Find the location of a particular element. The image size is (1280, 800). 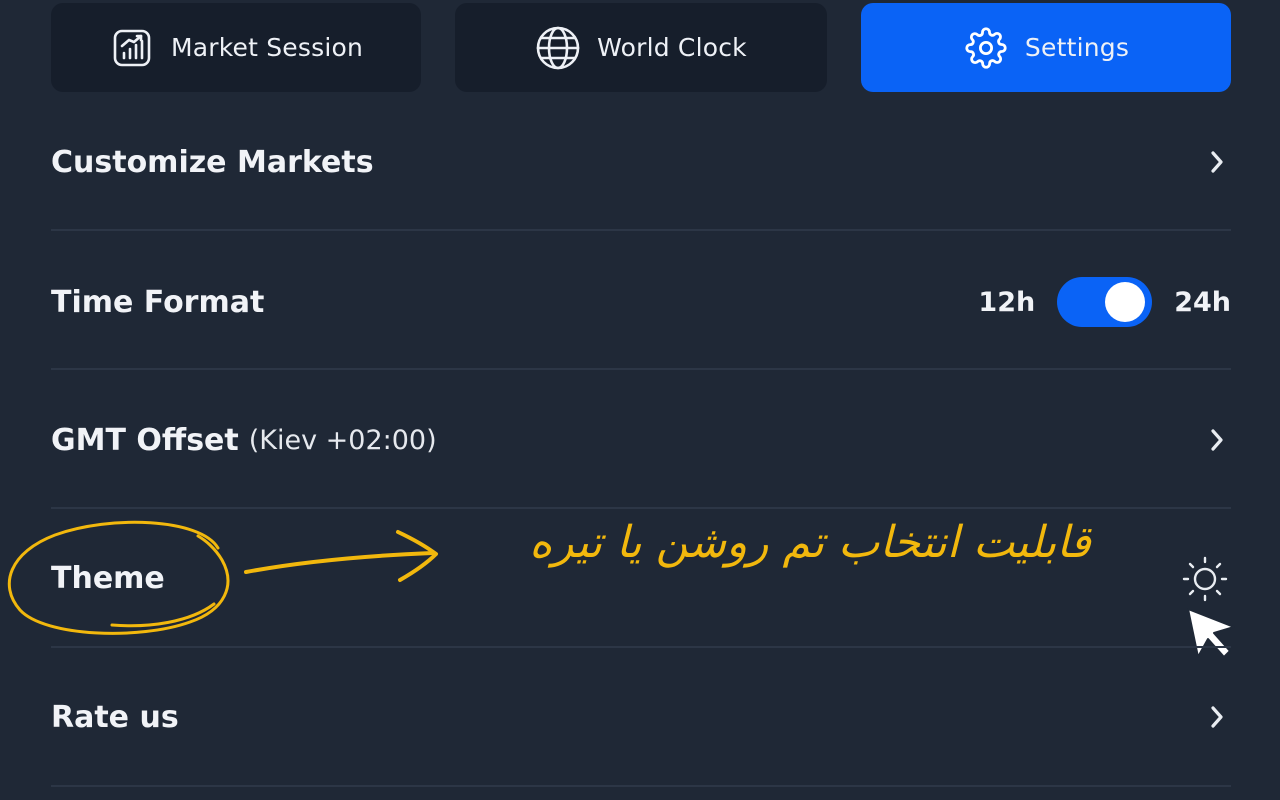

time-format-control: 12h 24h is located at coordinates (1104, 302).